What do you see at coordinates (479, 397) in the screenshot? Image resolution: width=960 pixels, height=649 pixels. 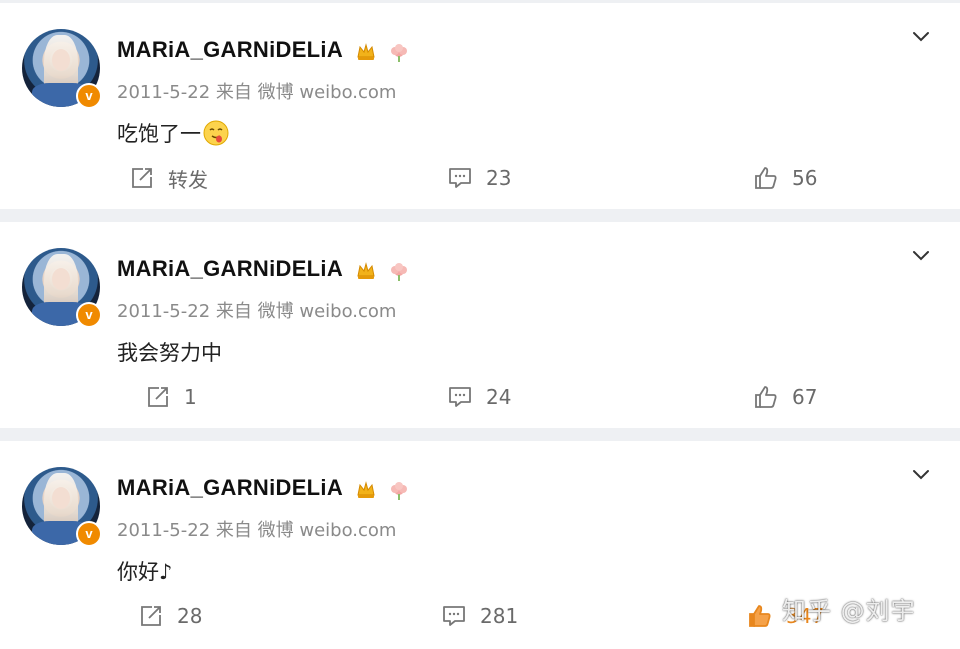 I see `comment-button: 24` at bounding box center [479, 397].